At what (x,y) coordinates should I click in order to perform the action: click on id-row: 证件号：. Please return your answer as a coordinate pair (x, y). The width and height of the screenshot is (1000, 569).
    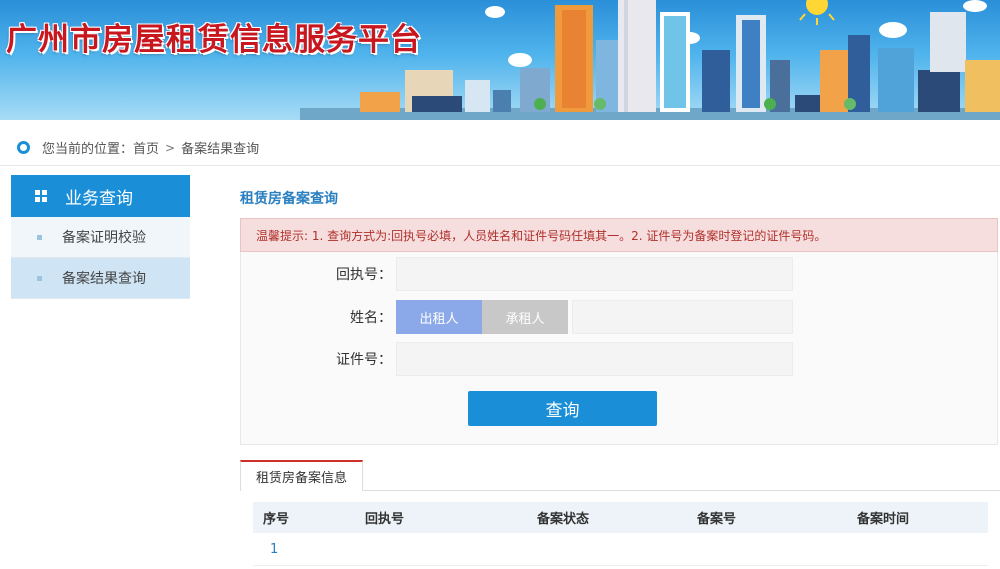
    Looking at the image, I should click on (517, 359).